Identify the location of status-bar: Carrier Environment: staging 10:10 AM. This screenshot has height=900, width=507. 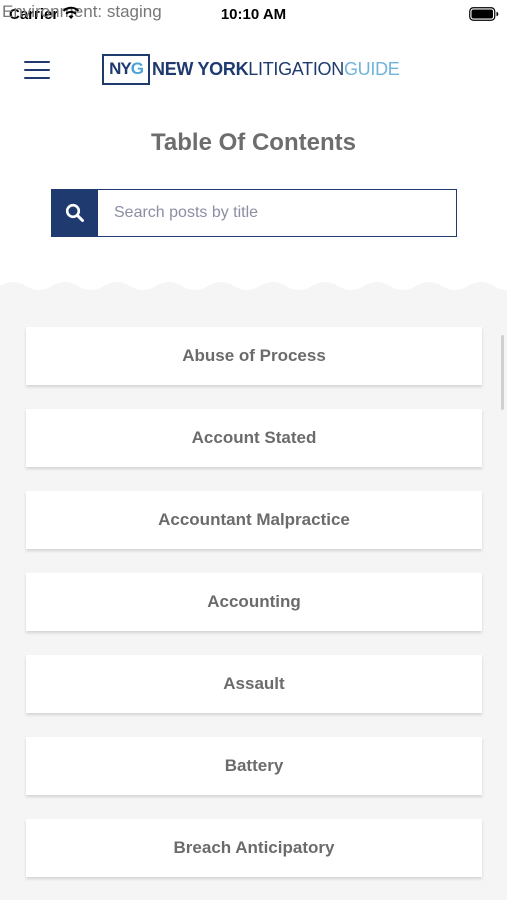
(253, 14).